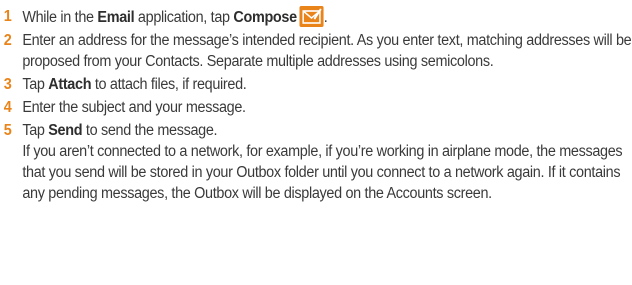 This screenshot has height=285, width=632. What do you see at coordinates (7, 107) in the screenshot?
I see `step-number: 4` at bounding box center [7, 107].